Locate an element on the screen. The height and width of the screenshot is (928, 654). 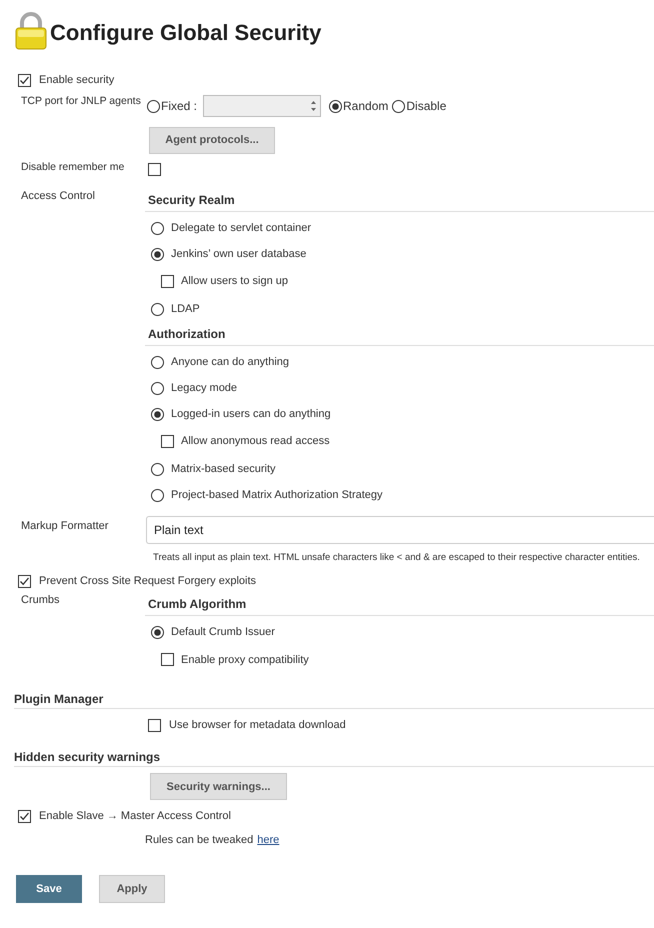
radio-label: Logged-in users can do anything is located at coordinates (251, 414).